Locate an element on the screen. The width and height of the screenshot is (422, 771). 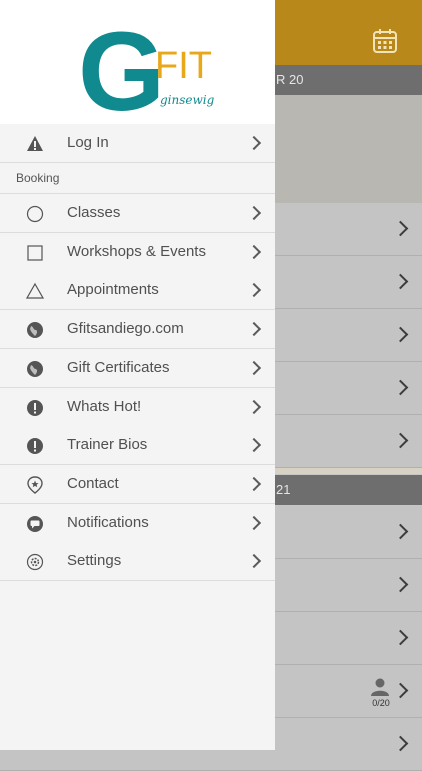
warning-icon is located at coordinates (35, 143).